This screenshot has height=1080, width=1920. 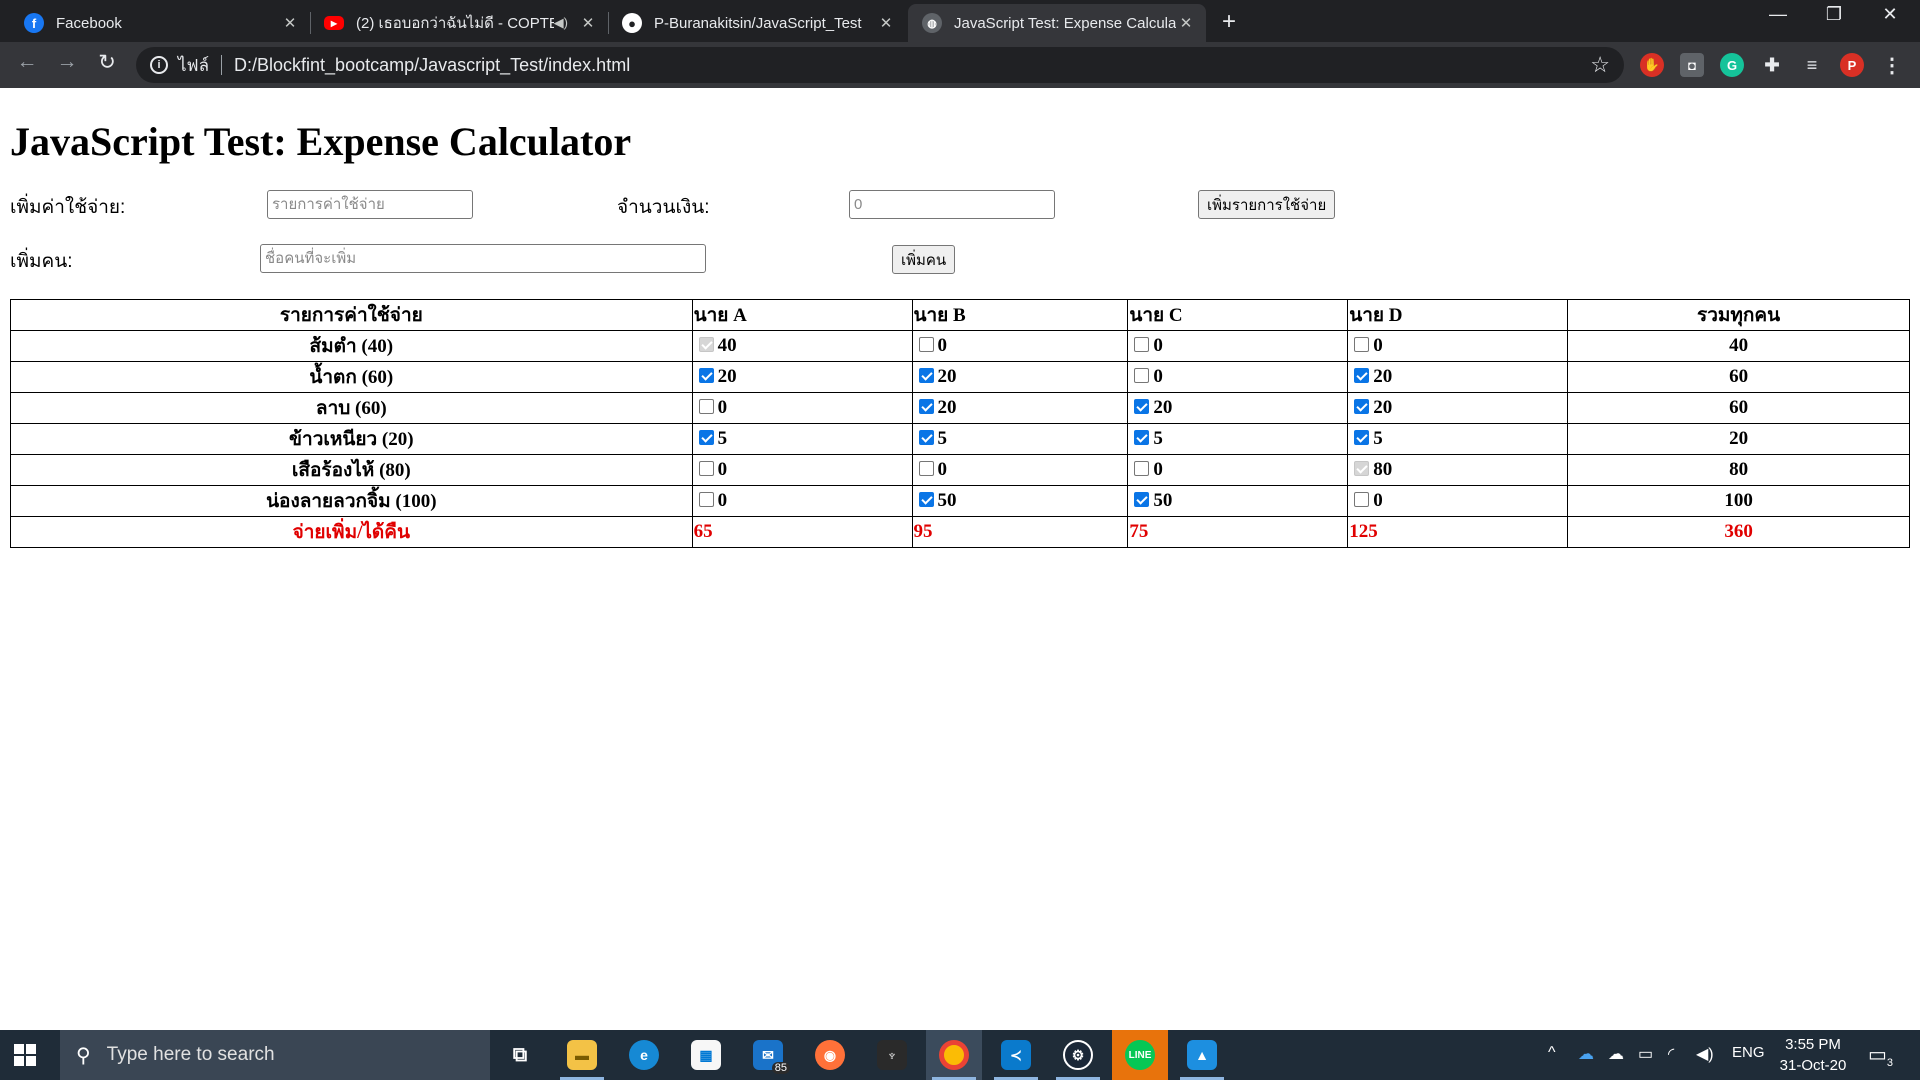 I want to click on add-person-button: เพิ่มคน, so click(x=924, y=259).